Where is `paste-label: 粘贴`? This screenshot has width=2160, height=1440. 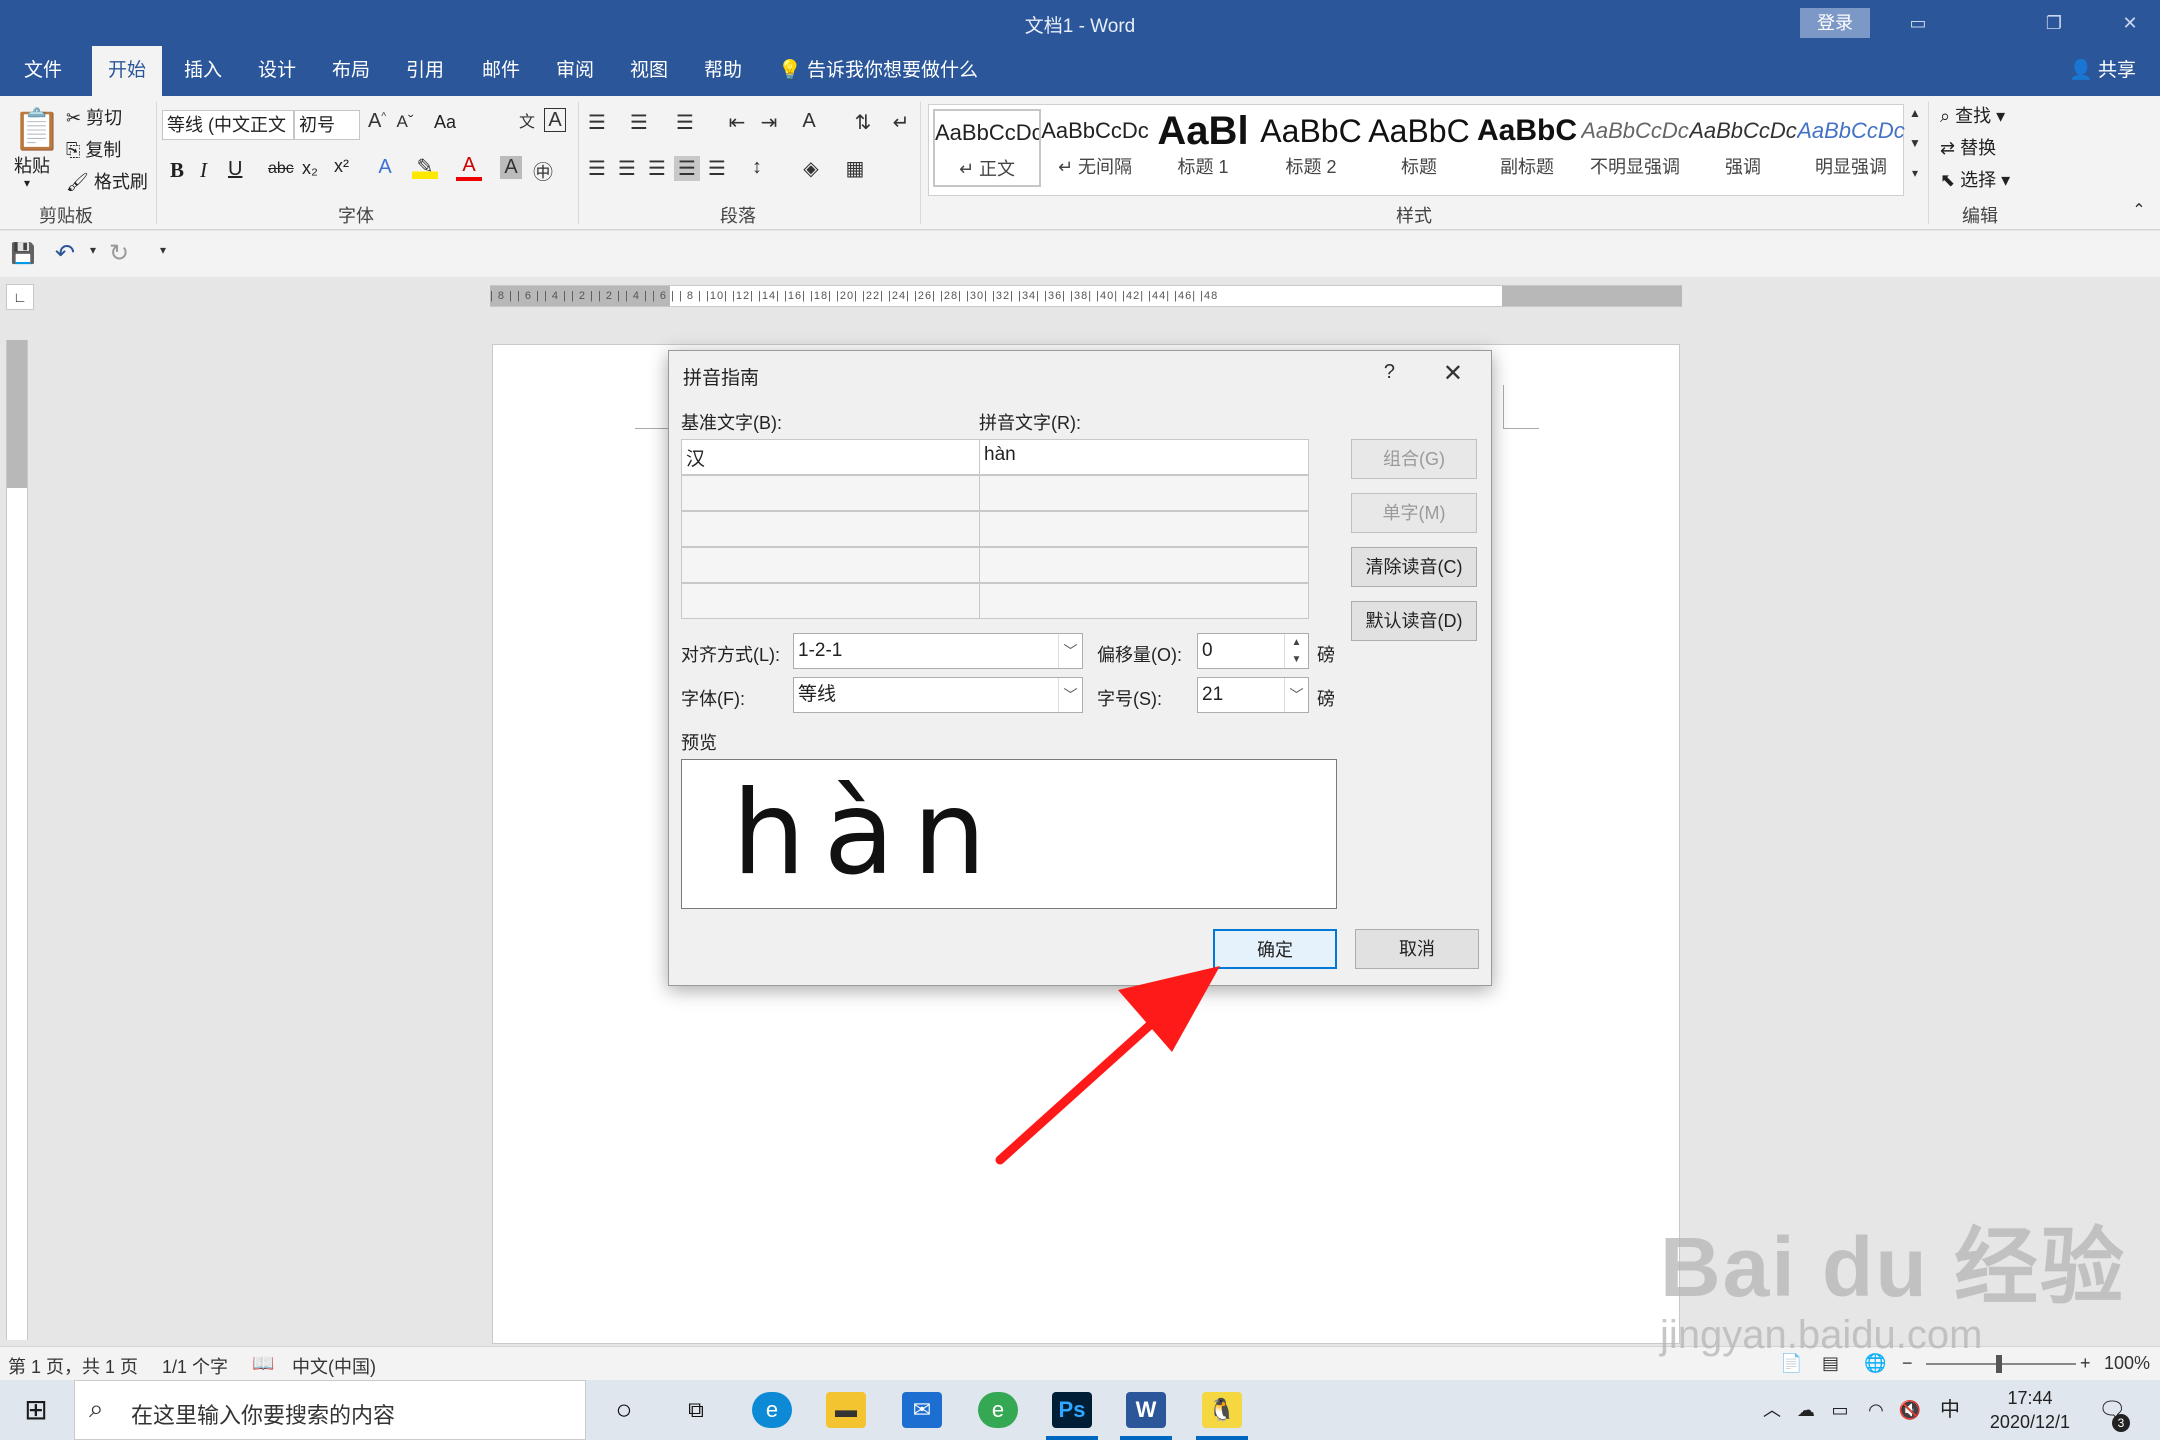
paste-label: 粘贴 is located at coordinates (32, 165).